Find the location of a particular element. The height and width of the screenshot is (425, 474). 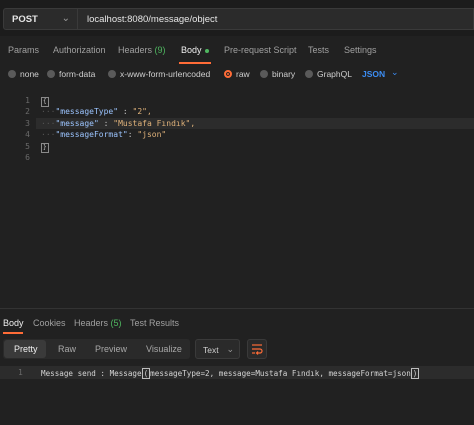

json-key: "messageFormat" is located at coordinates (91, 134).